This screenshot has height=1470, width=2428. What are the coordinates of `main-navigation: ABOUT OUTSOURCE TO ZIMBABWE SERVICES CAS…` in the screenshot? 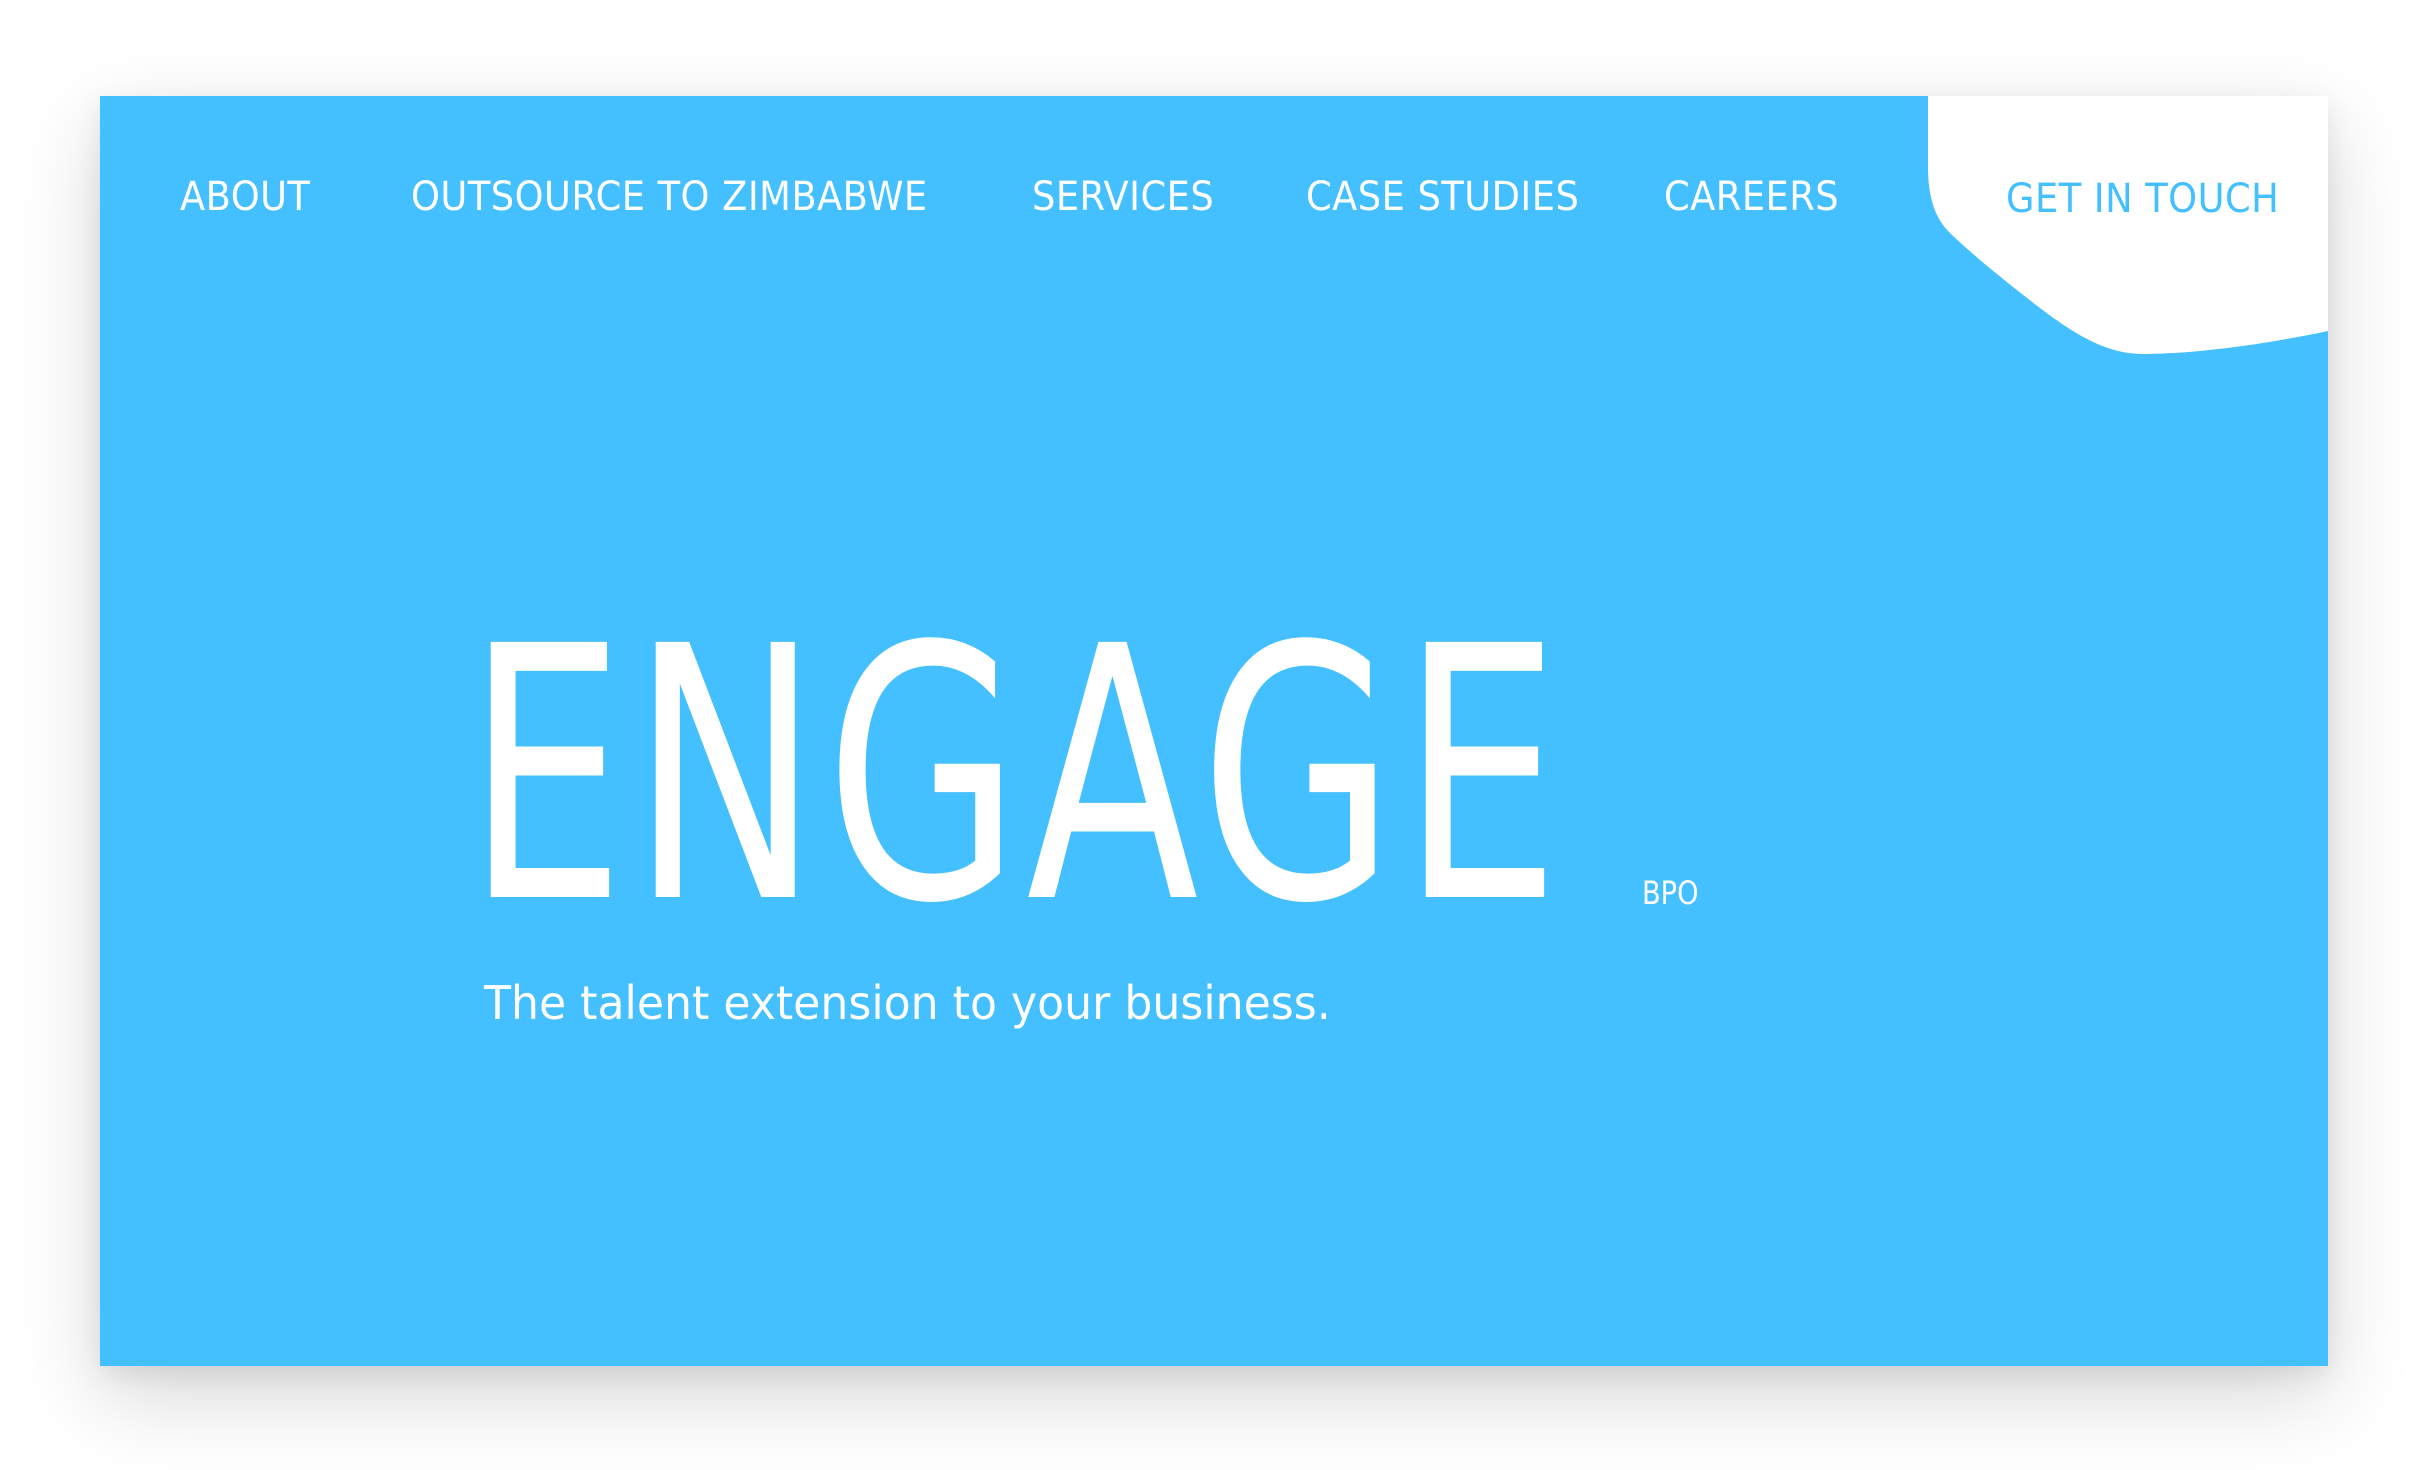 It's located at (1214, 201).